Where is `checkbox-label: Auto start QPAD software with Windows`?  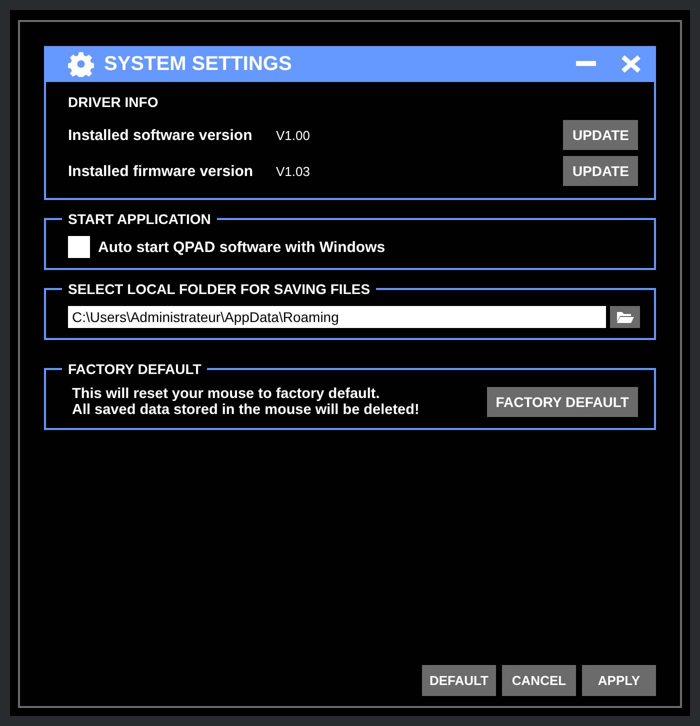
checkbox-label: Auto start QPAD software with Windows is located at coordinates (242, 247).